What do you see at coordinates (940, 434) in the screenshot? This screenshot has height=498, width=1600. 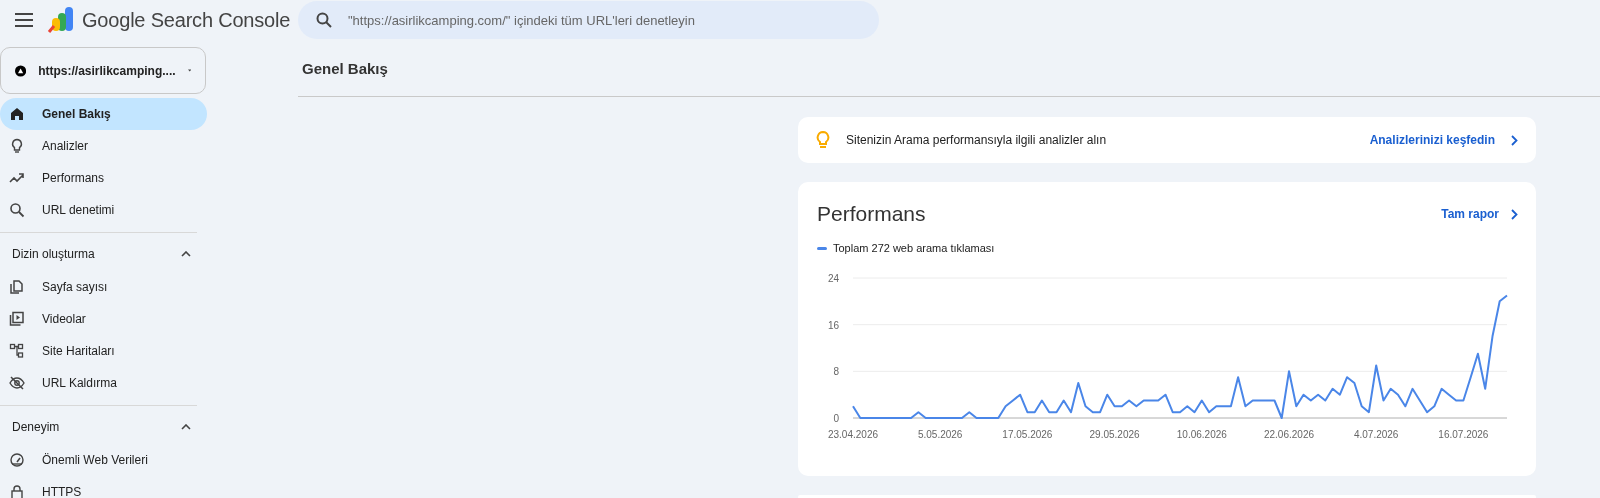 I see `x-tick-label: 5.05.2026` at bounding box center [940, 434].